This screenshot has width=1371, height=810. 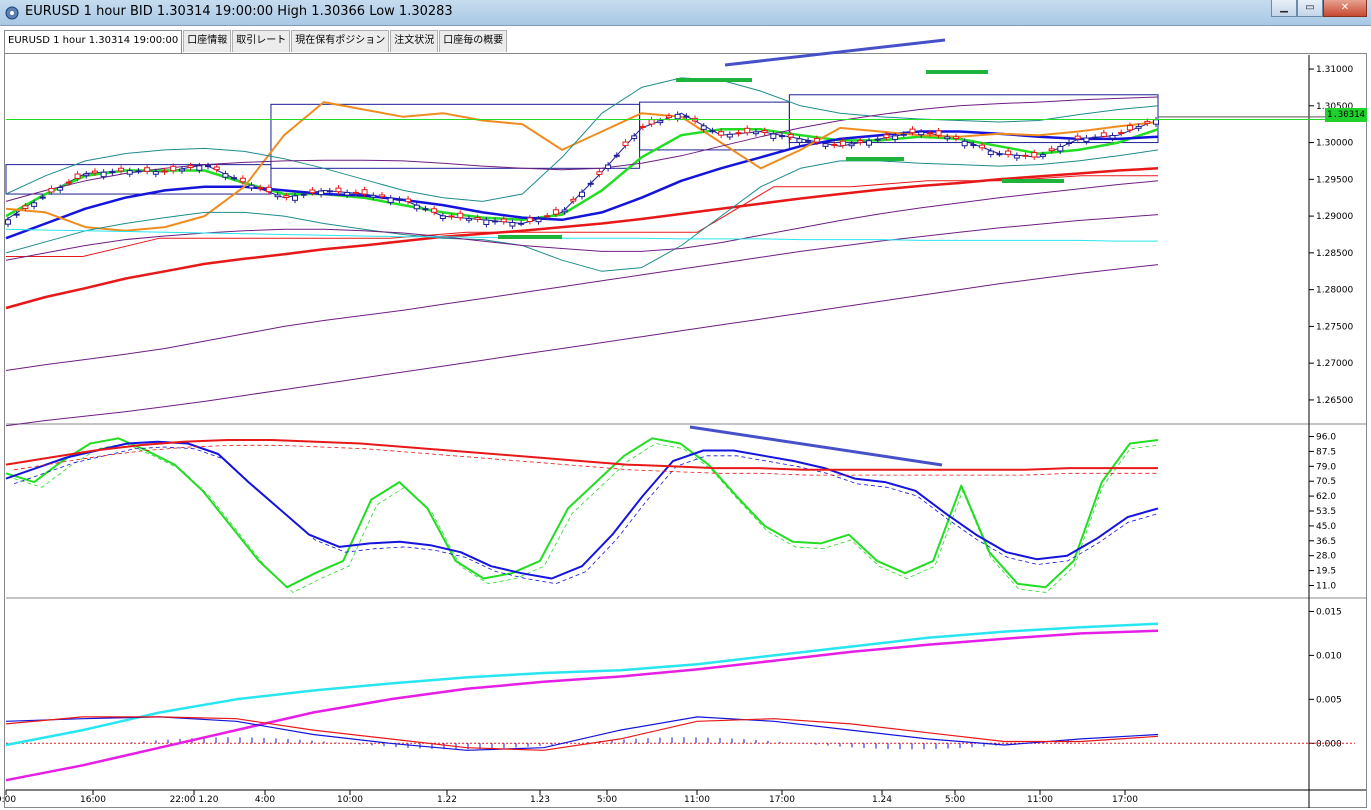 What do you see at coordinates (1326, 586) in the screenshot?
I see `stoch-tick-label: 11.0` at bounding box center [1326, 586].